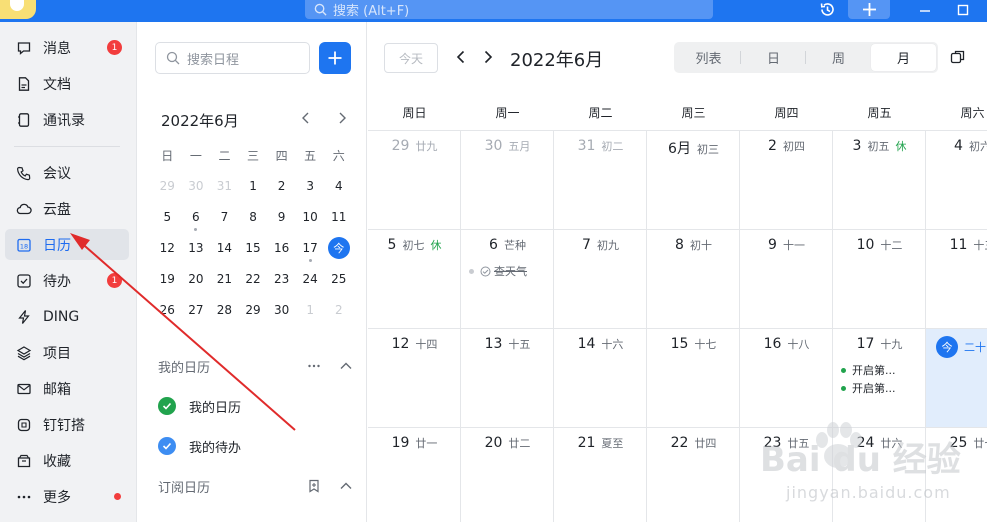  I want to click on nav-item-messages: 消息 1, so click(67, 47).